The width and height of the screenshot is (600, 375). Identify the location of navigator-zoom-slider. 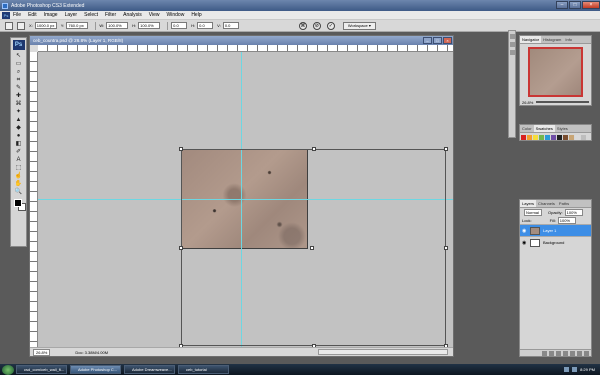
(562, 102).